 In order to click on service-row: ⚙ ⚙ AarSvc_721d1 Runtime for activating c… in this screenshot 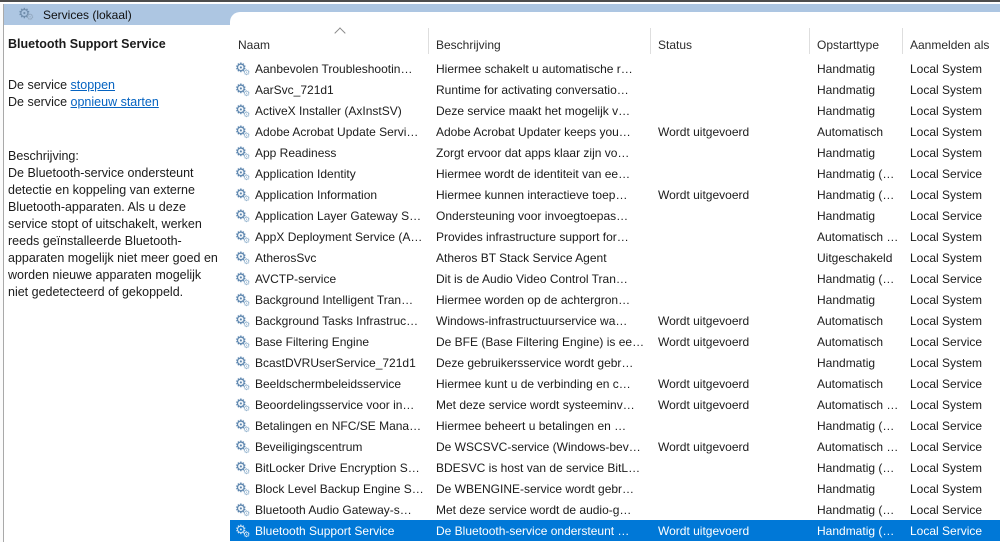, I will do `click(615, 89)`.